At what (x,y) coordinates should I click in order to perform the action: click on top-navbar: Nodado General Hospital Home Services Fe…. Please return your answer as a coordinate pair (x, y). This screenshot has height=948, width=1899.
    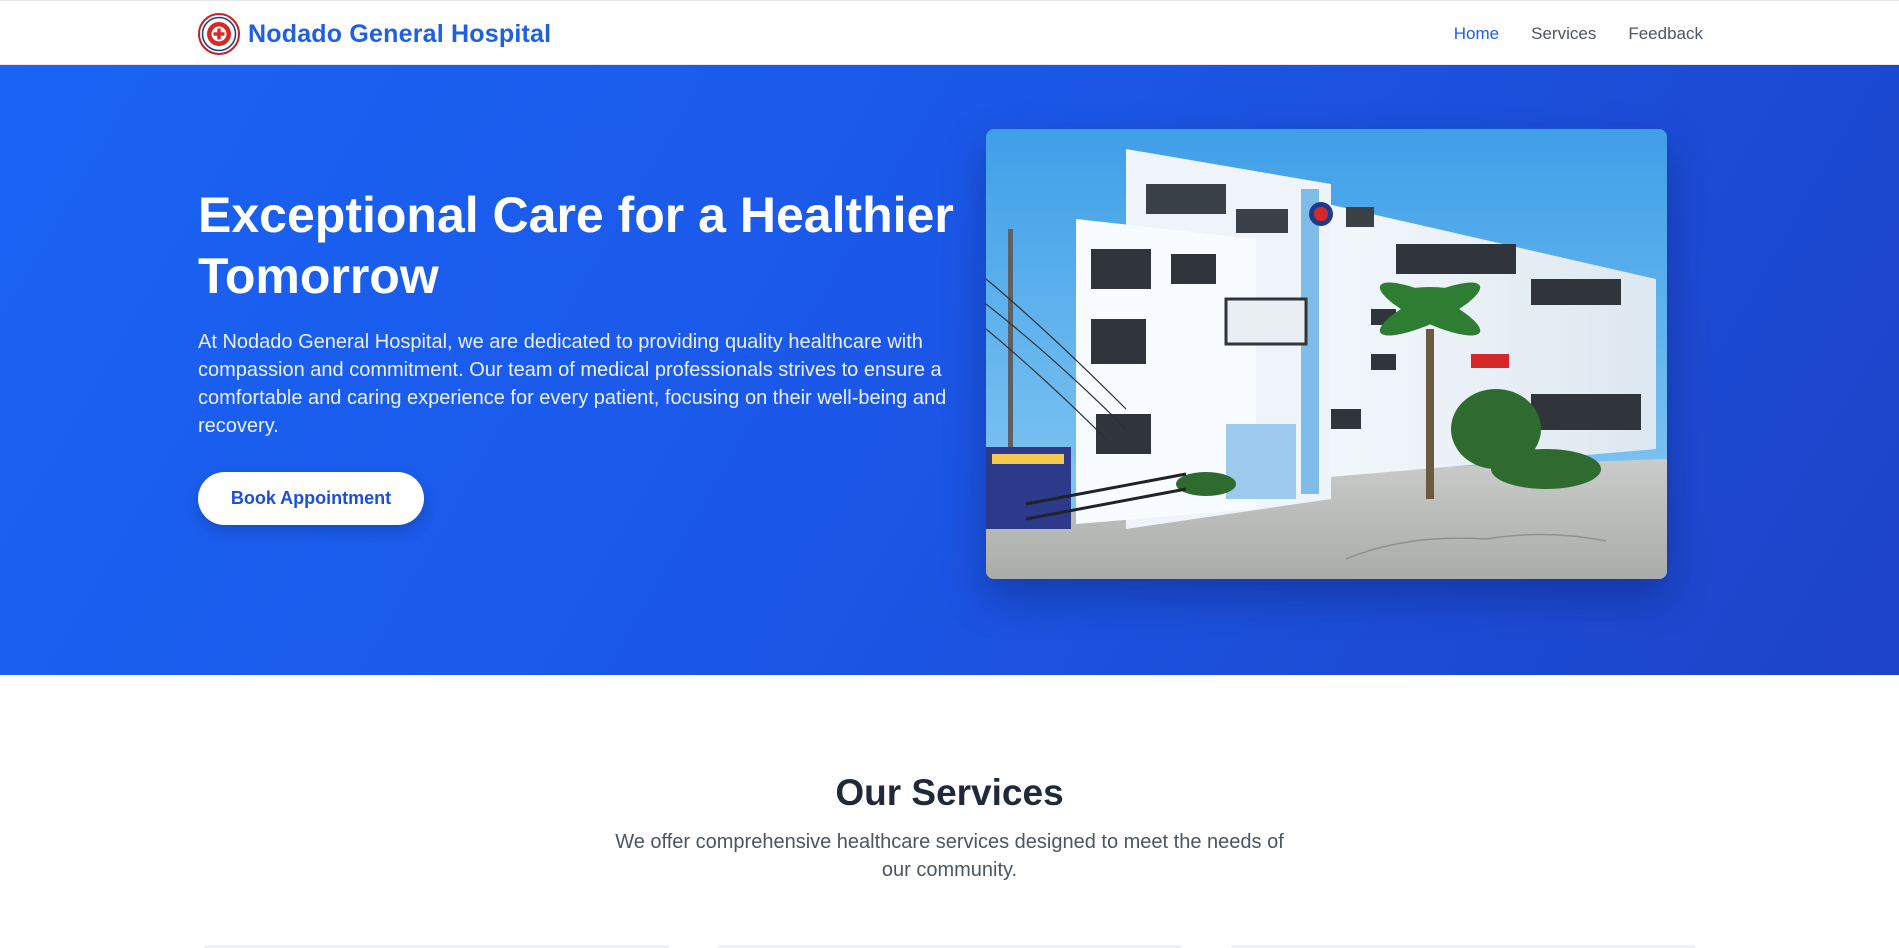
    Looking at the image, I should click on (949, 32).